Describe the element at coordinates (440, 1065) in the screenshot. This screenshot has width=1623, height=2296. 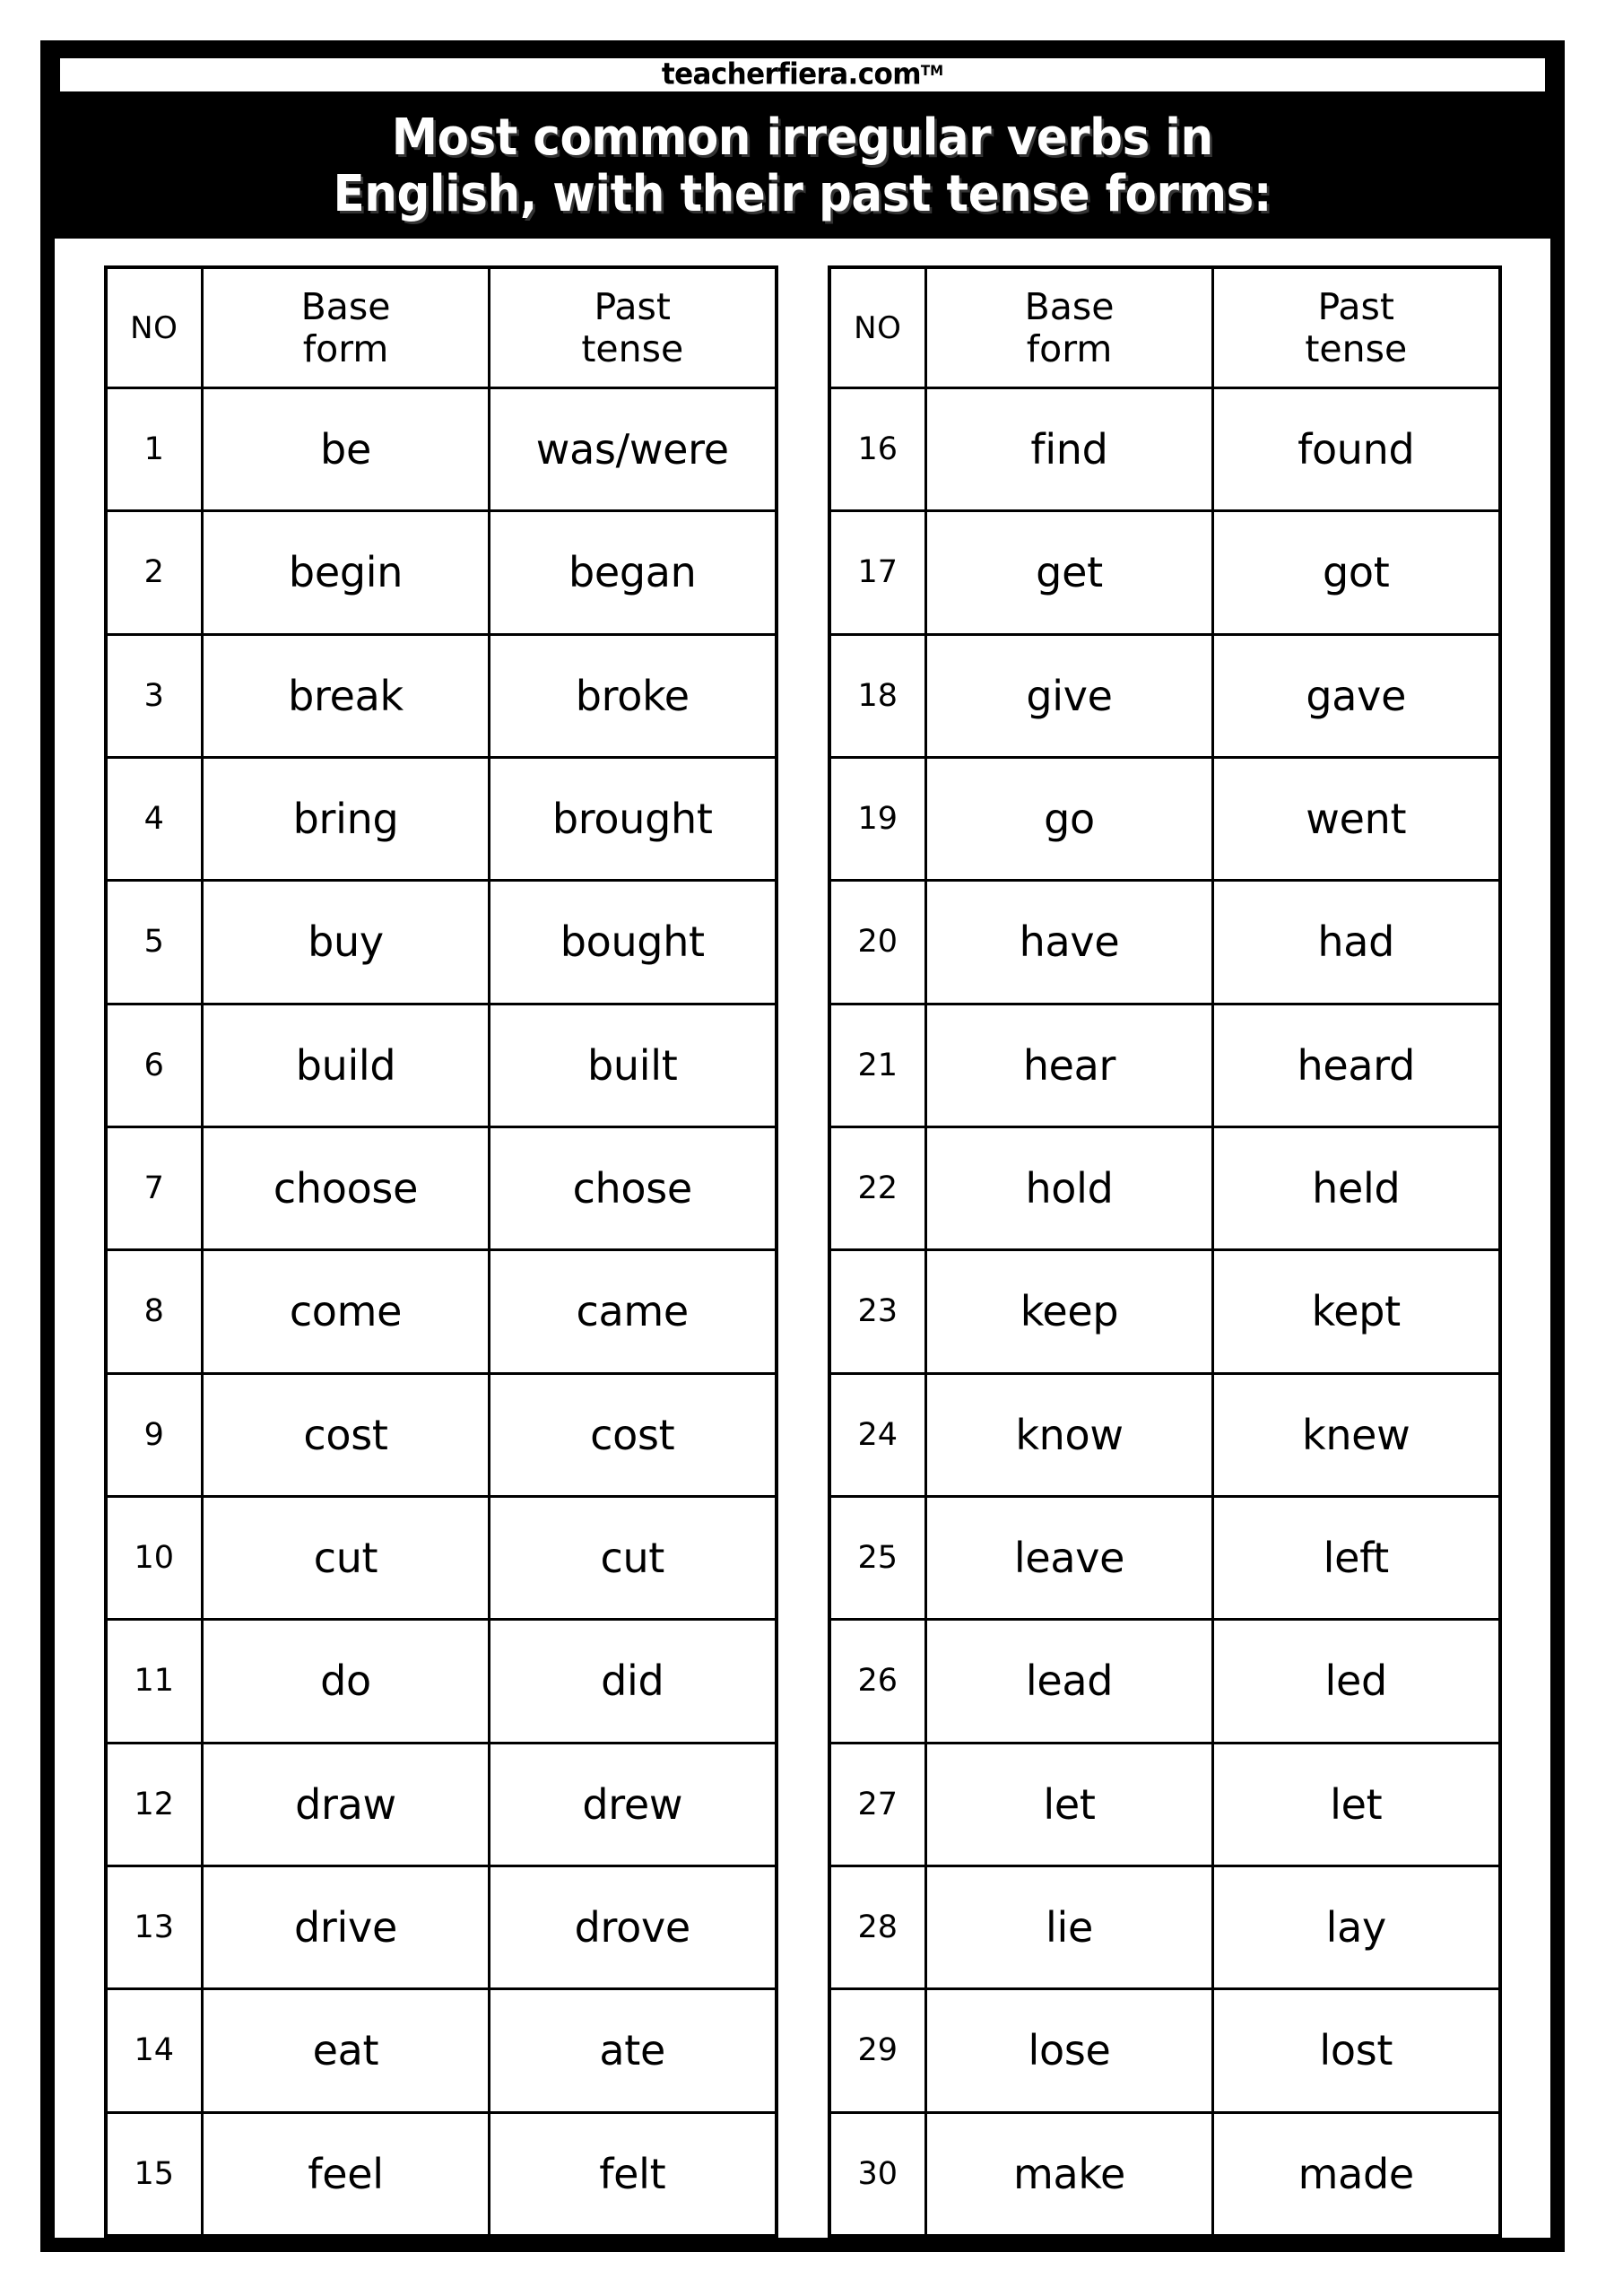
I see `table-row: 6 build built` at that location.